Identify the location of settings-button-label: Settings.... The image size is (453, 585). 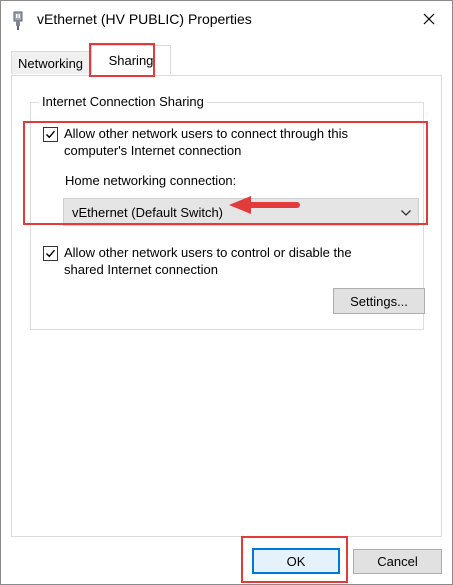
(379, 301).